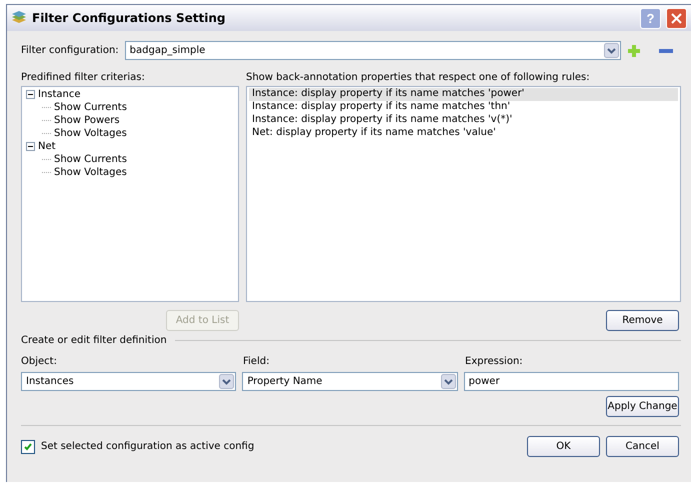 This screenshot has width=691, height=484. I want to click on checkbox-label: Set selected configuration as active config, so click(148, 446).